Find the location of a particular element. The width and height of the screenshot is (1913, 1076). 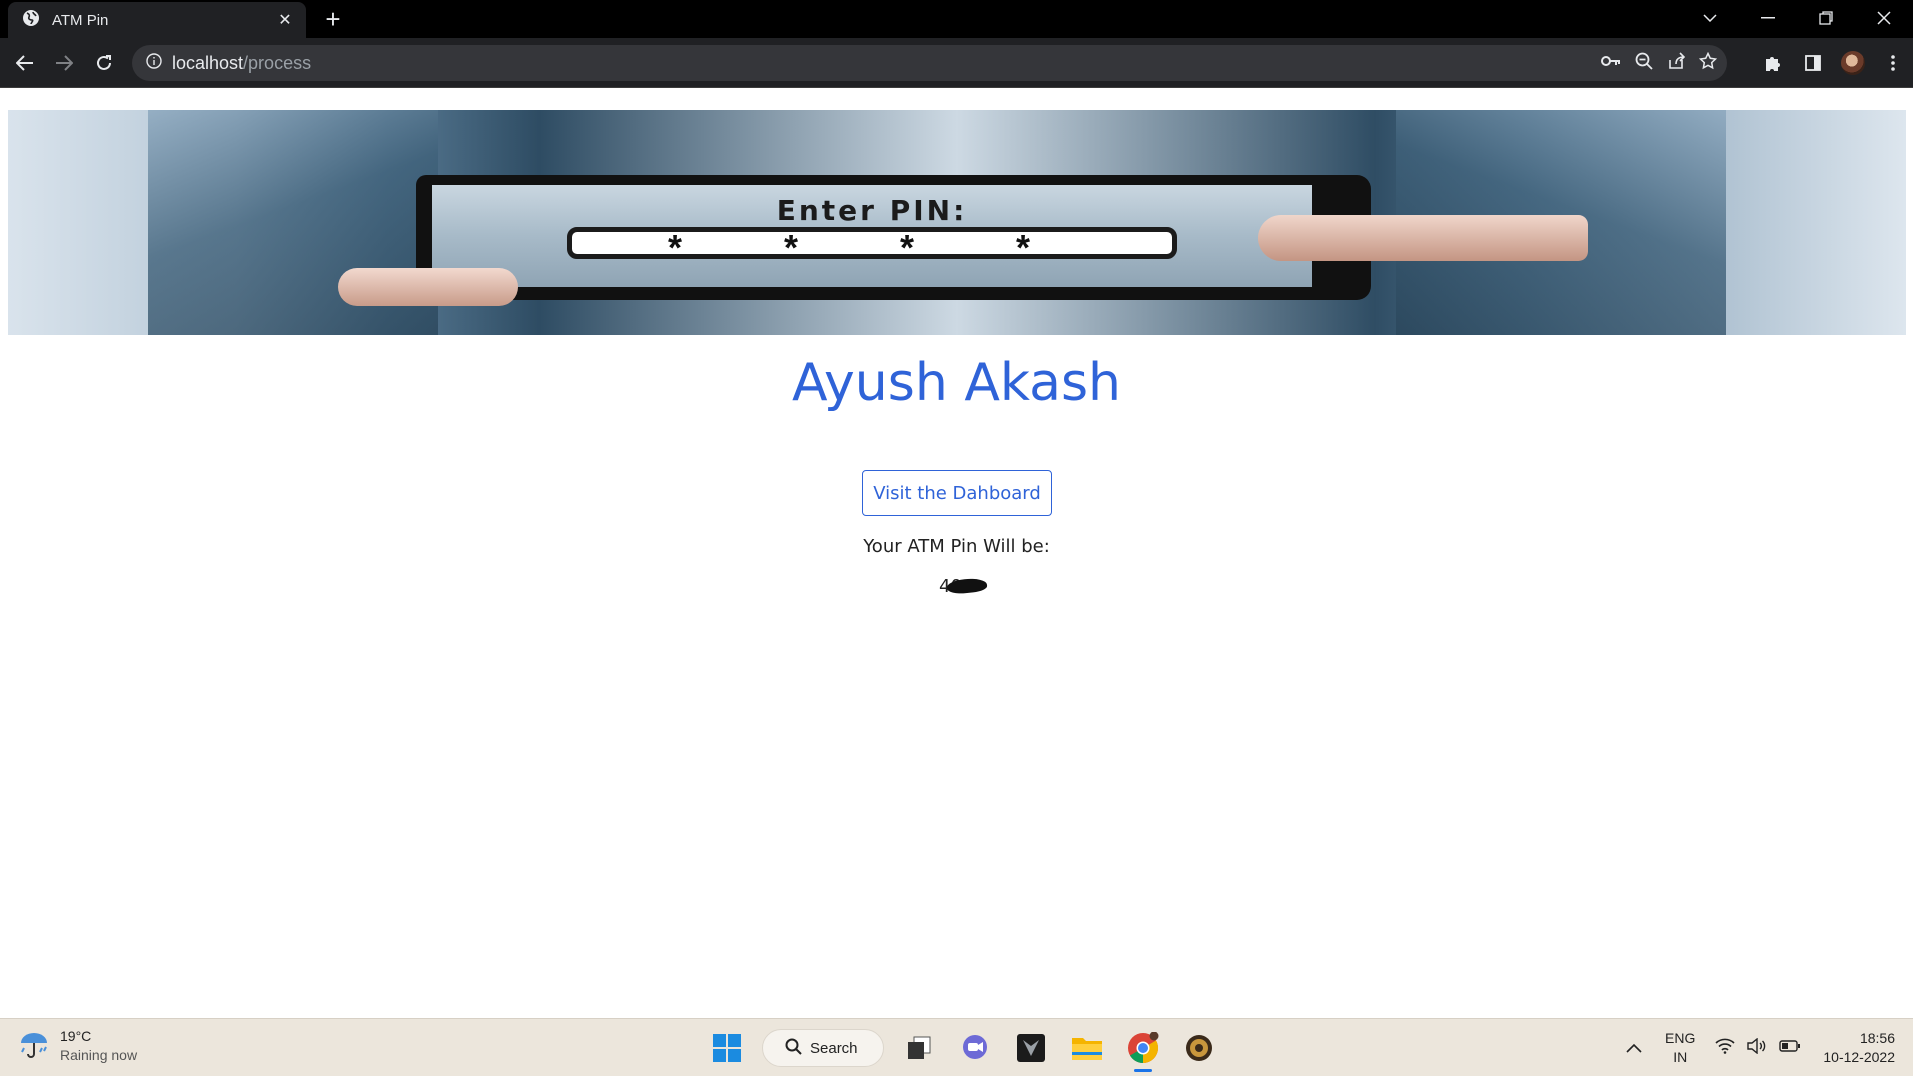

teams-chat-icon is located at coordinates (975, 1048).